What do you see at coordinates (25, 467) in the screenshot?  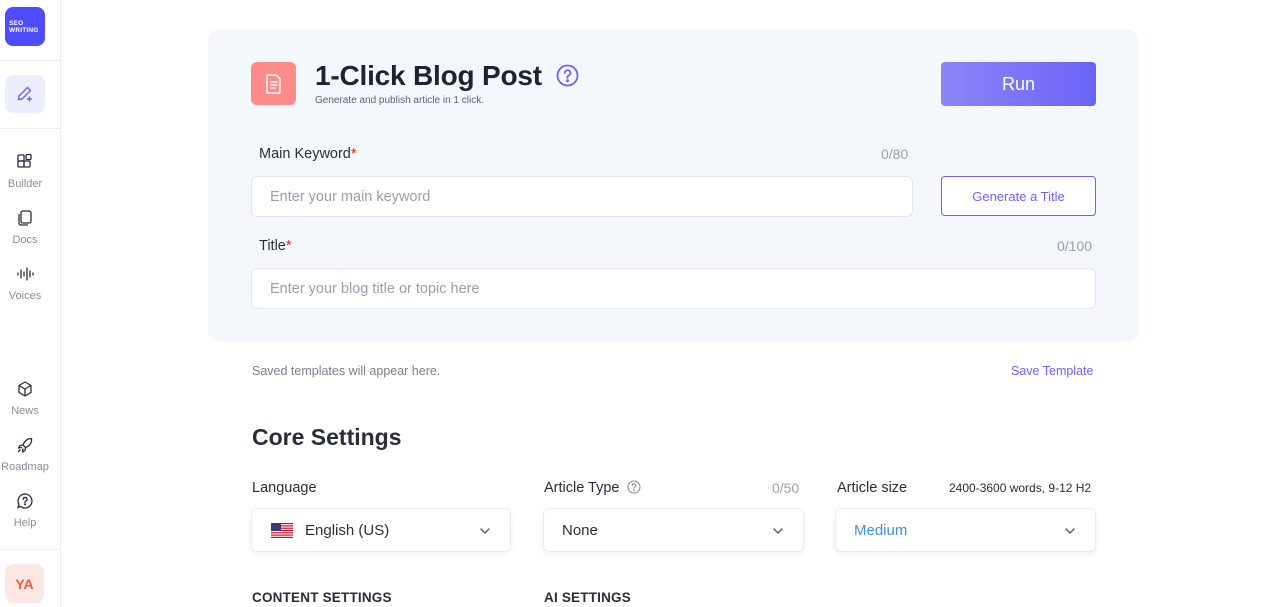 I see `sidebar-item-label: Roadmap` at bounding box center [25, 467].